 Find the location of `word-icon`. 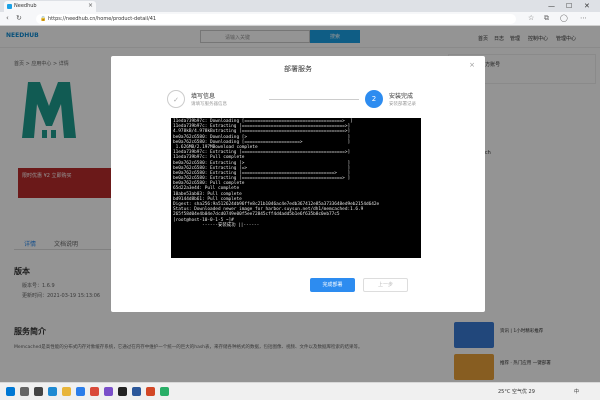

word-icon is located at coordinates (136, 391).